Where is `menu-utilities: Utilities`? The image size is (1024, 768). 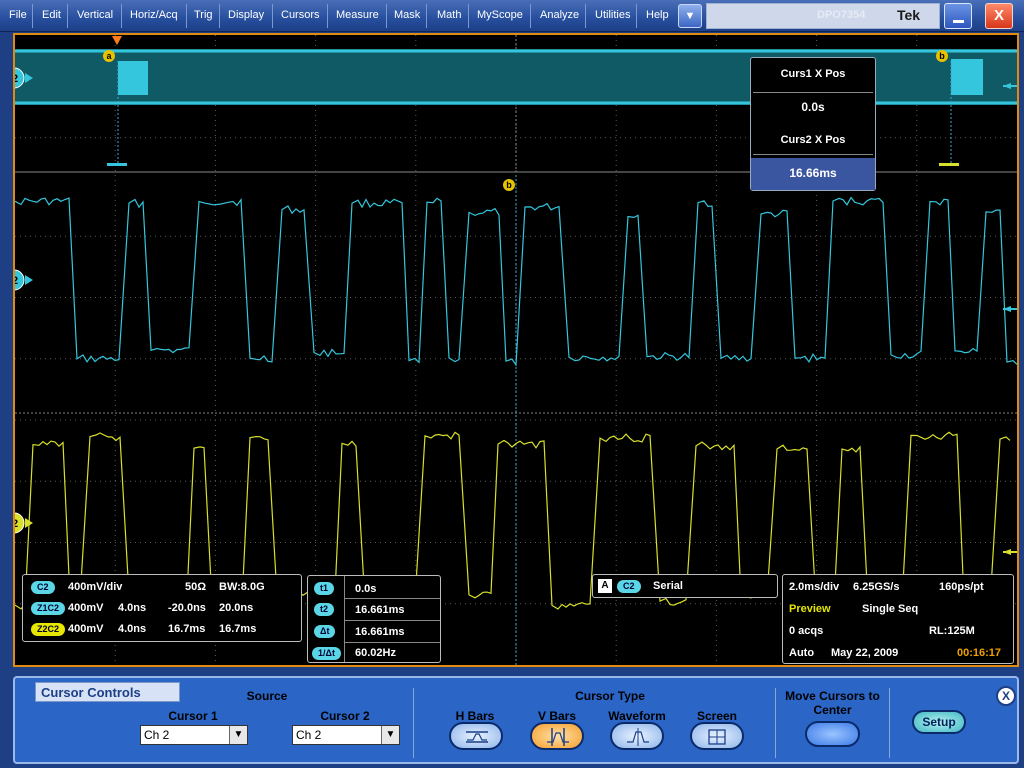
menu-utilities: Utilities is located at coordinates (612, 15).